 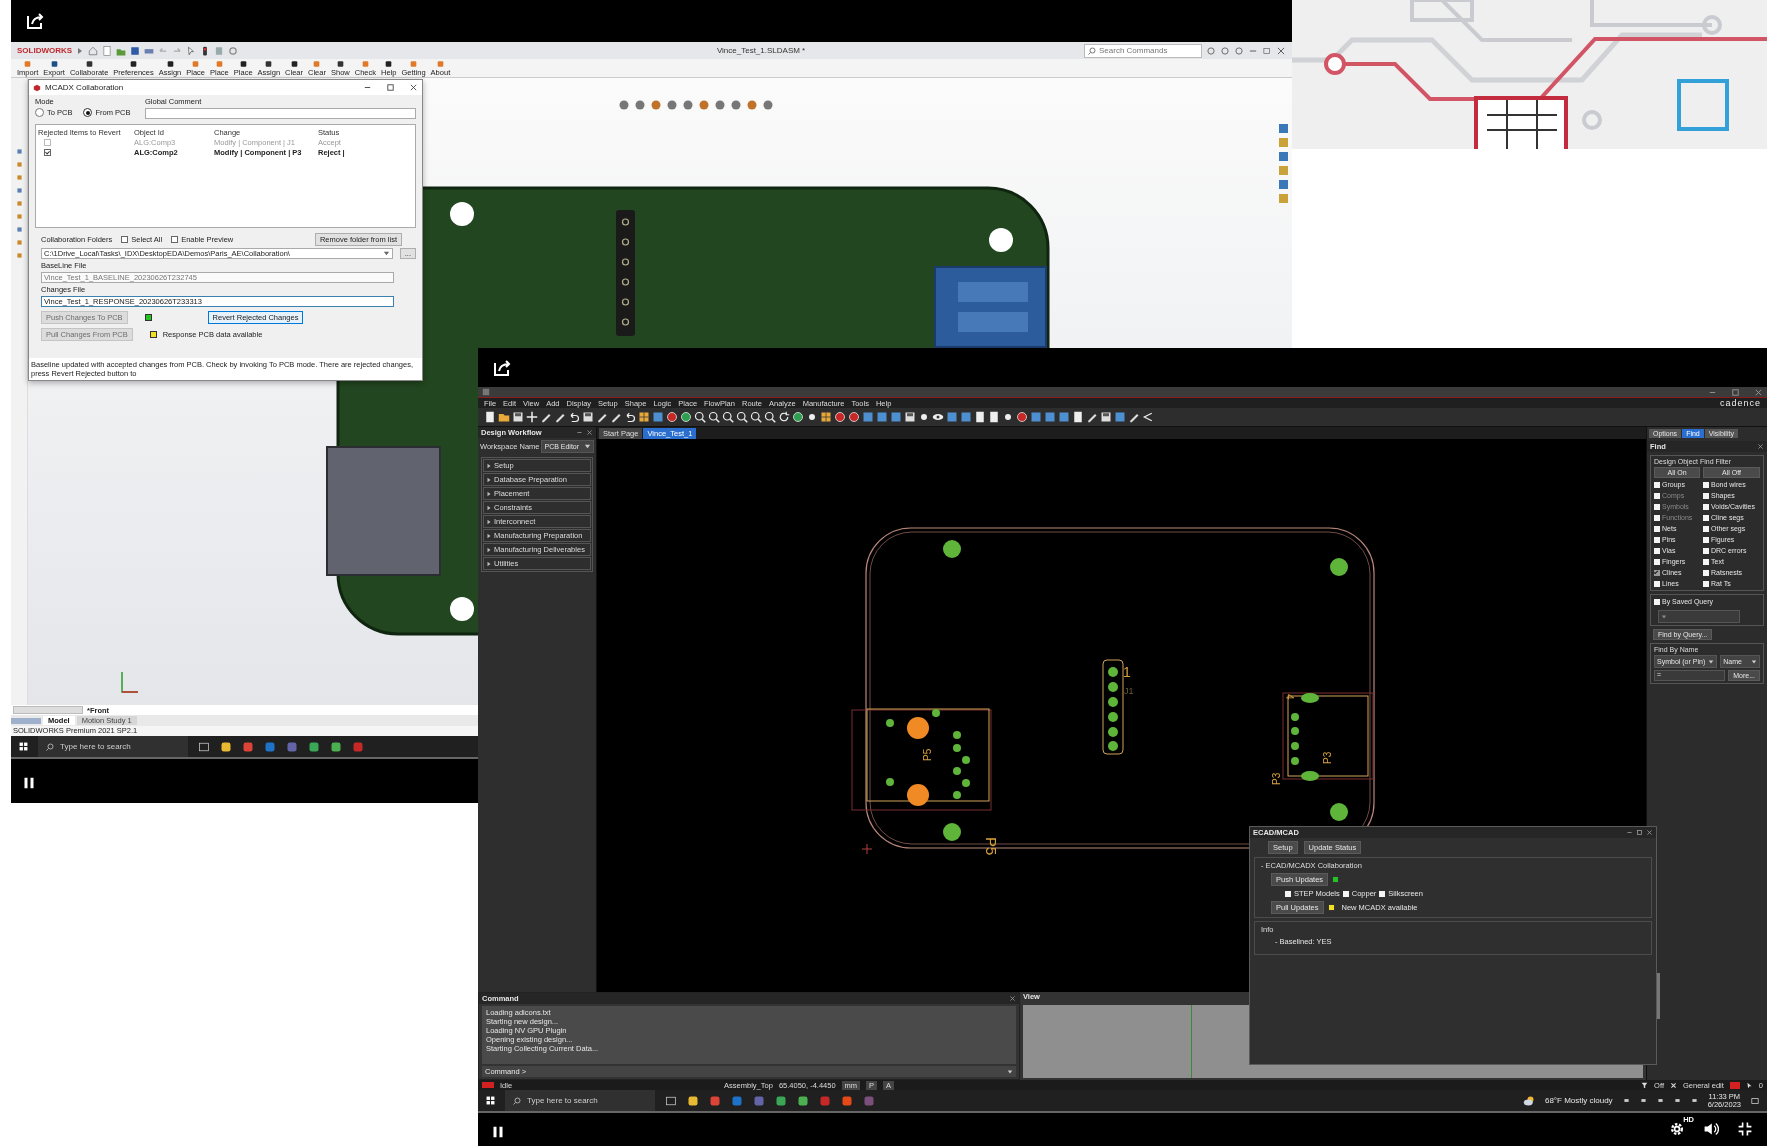 I want to click on eye-icon, so click(x=938, y=417).